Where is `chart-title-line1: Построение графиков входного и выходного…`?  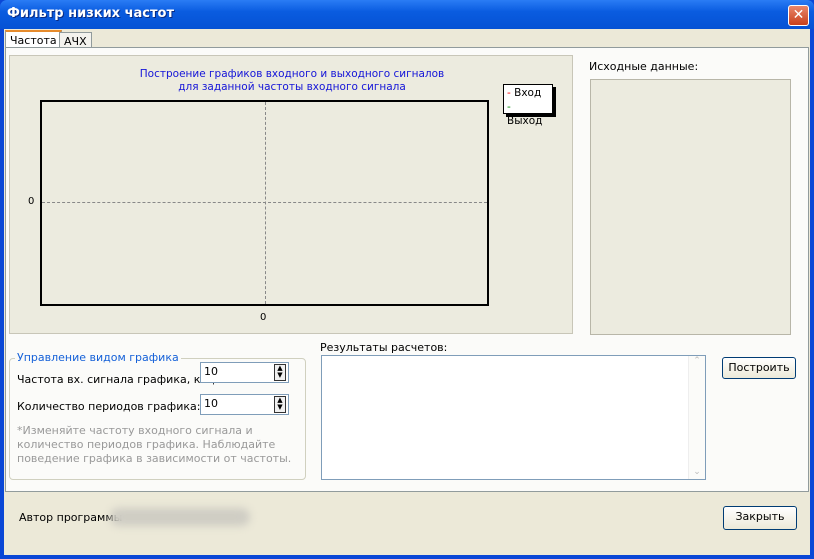
chart-title-line1: Построение графиков входного и выходного… is located at coordinates (292, 74).